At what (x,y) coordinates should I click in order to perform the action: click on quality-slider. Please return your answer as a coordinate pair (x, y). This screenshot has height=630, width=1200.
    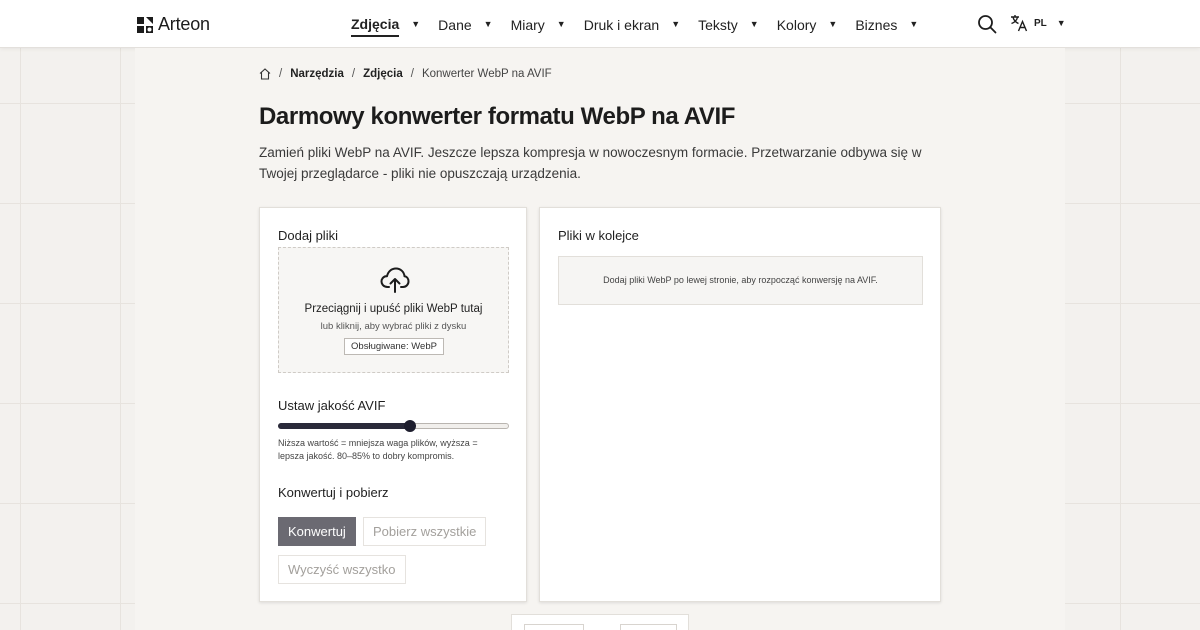
    Looking at the image, I should click on (393, 426).